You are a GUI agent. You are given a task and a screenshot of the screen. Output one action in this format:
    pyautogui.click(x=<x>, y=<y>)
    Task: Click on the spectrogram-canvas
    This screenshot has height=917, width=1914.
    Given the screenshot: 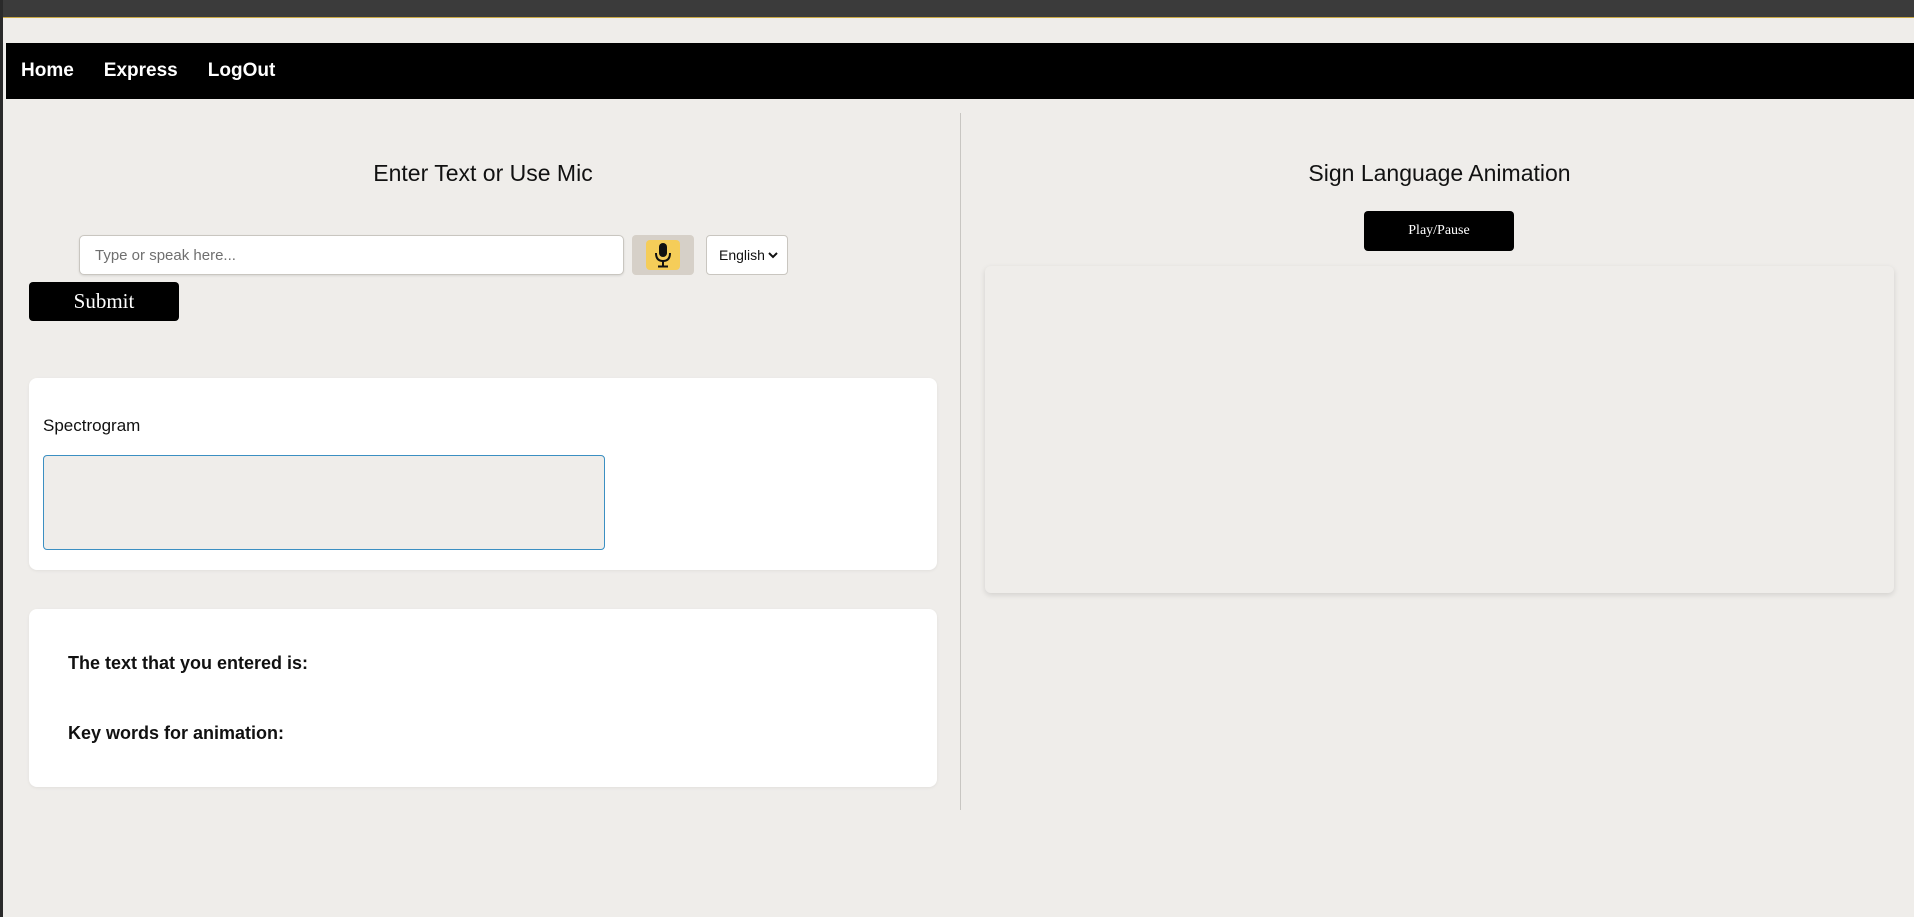 What is the action you would take?
    pyautogui.click(x=324, y=502)
    